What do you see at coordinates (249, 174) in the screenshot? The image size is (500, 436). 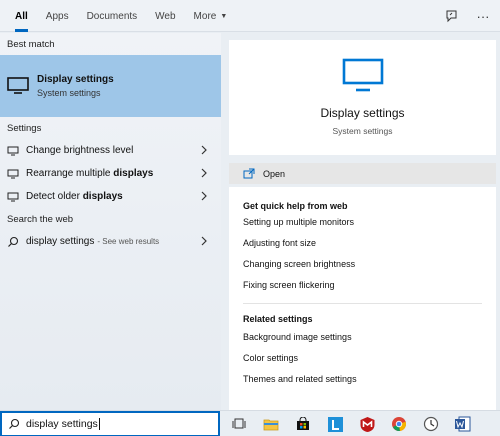 I see `open-icon` at bounding box center [249, 174].